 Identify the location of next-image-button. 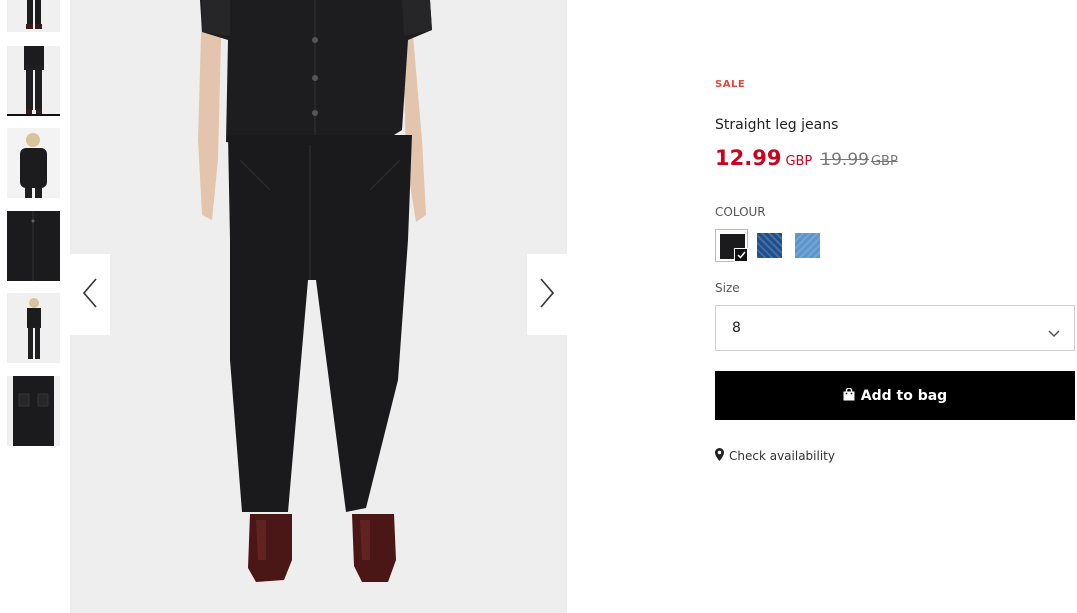
(547, 294).